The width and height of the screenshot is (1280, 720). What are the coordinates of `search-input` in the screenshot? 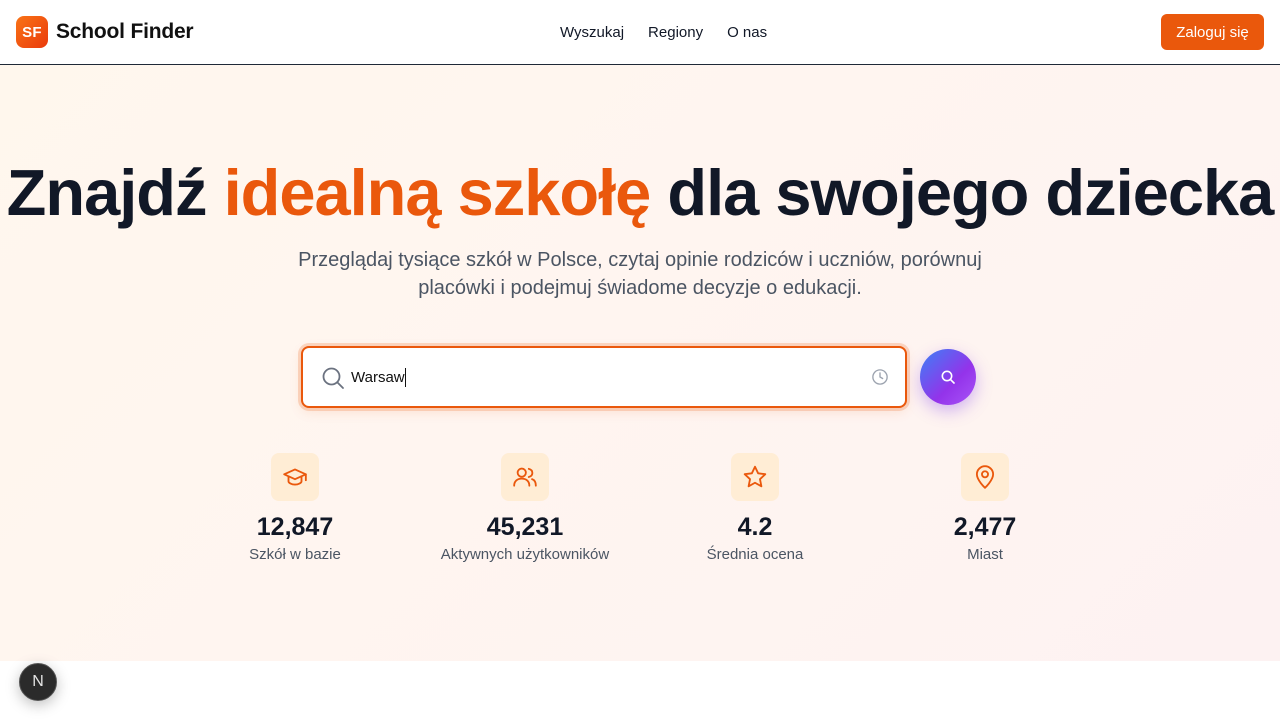 It's located at (601, 377).